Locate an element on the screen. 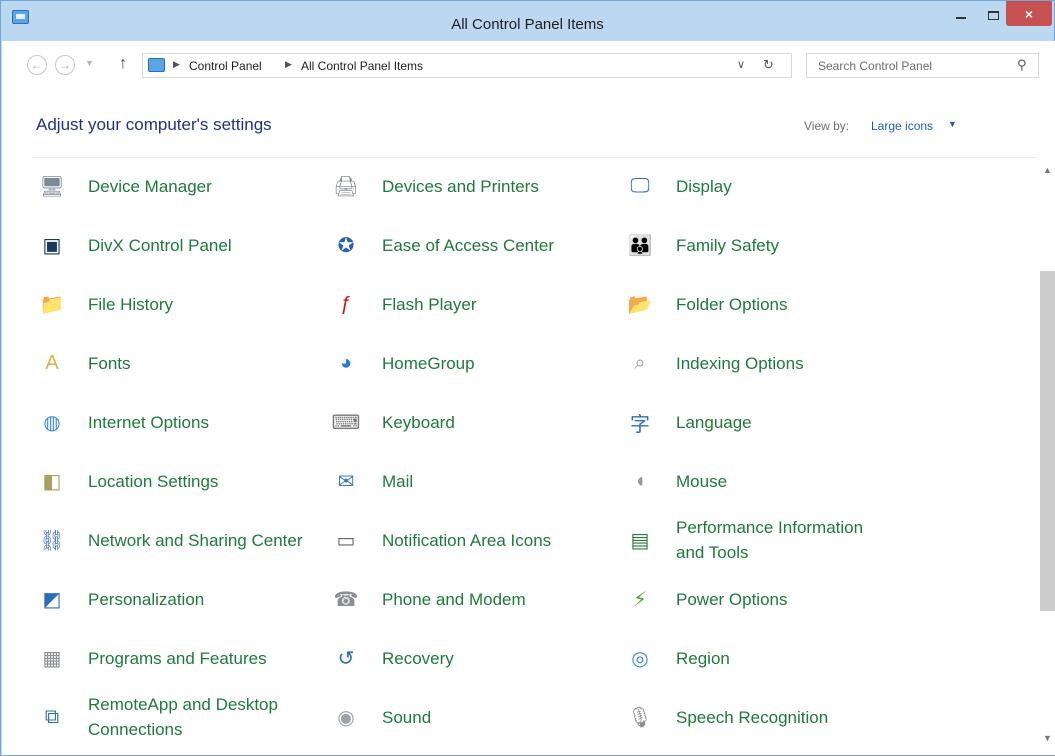 This screenshot has width=1055, height=756. control-panel-item: 🖥 Device Manager is located at coordinates (181, 186).